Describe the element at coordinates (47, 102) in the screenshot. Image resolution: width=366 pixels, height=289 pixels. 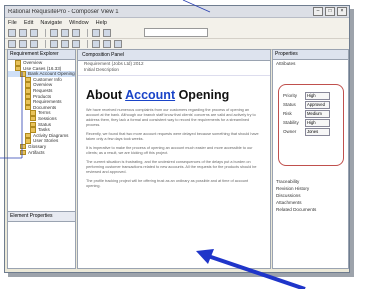
I see `tree-item-label: Requirements` at that location.